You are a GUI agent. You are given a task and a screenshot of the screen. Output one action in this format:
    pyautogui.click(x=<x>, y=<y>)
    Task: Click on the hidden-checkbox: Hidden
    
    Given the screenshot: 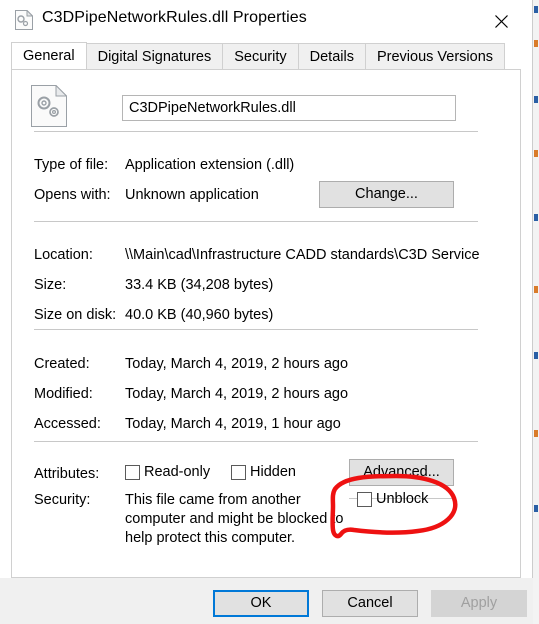 What is the action you would take?
    pyautogui.click(x=263, y=472)
    